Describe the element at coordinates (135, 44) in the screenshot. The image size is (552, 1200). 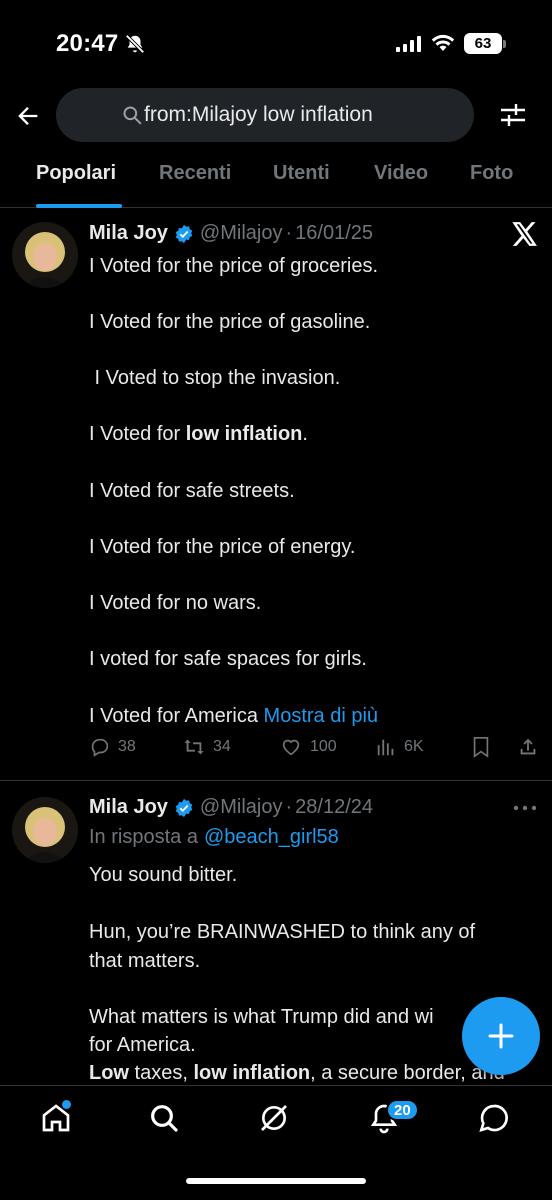
I see `bell-off-icon` at that location.